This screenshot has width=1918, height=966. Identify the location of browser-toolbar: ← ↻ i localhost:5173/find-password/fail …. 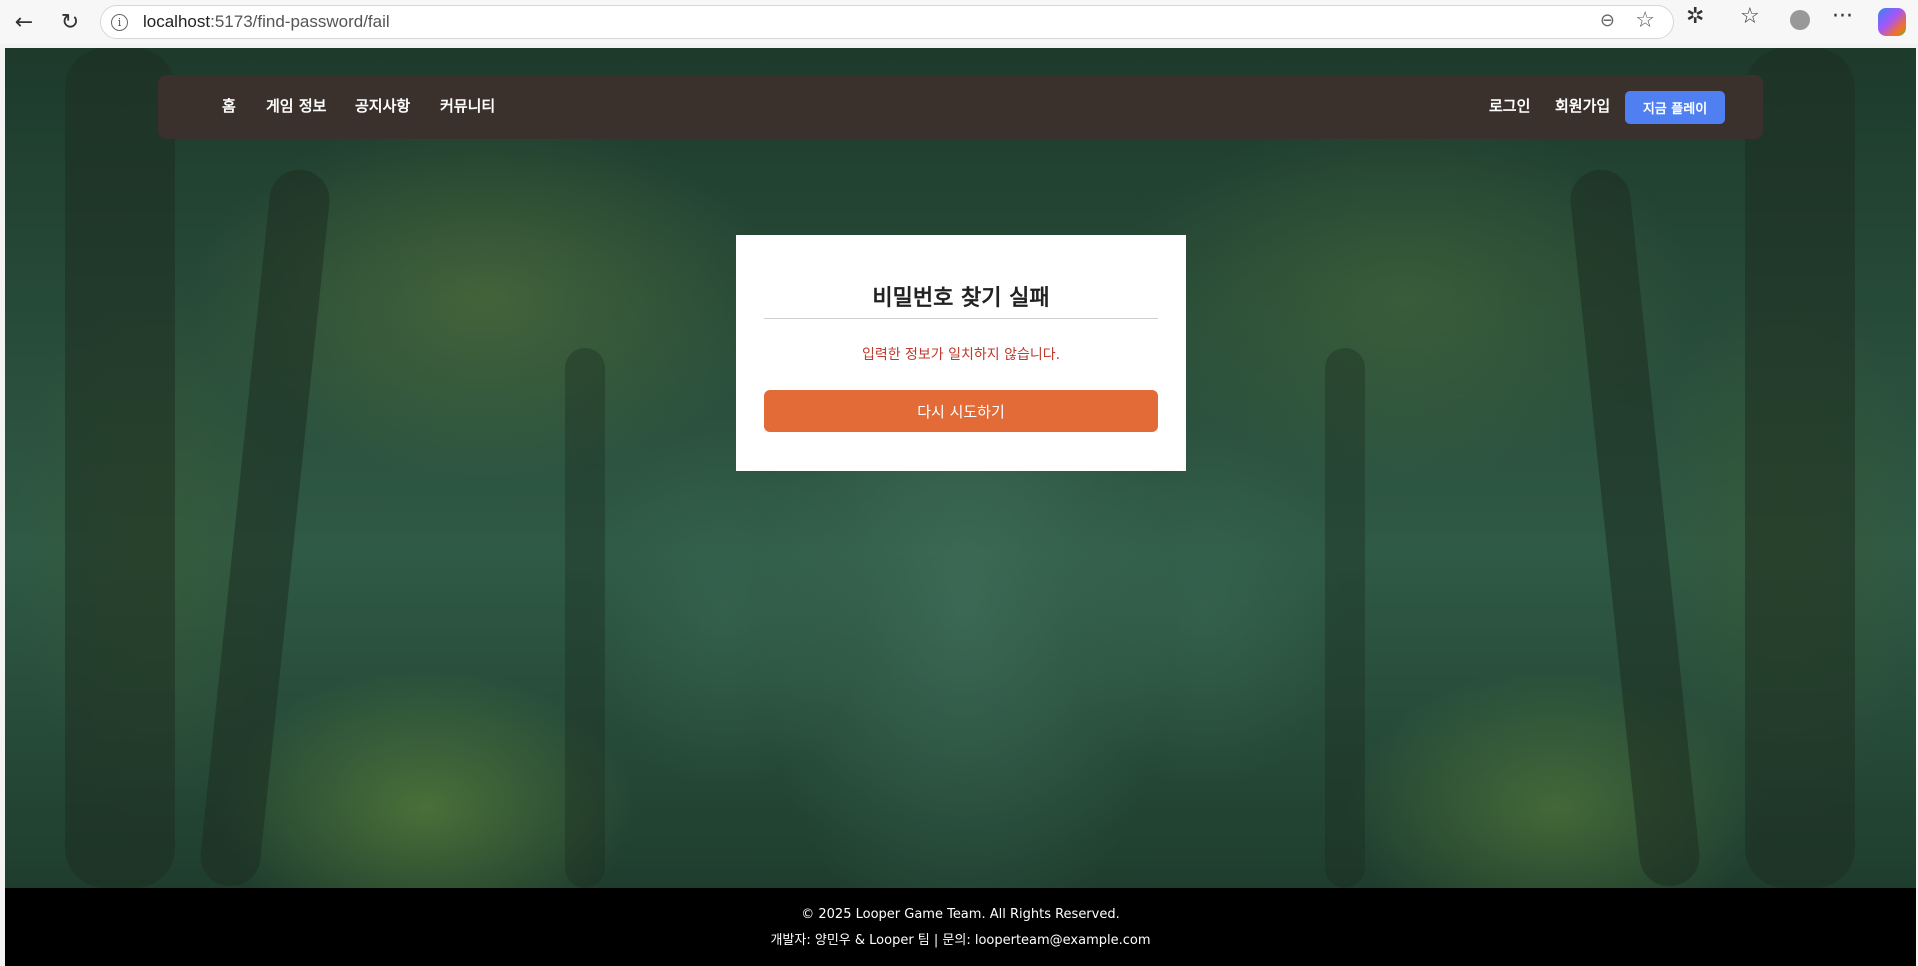
(959, 22).